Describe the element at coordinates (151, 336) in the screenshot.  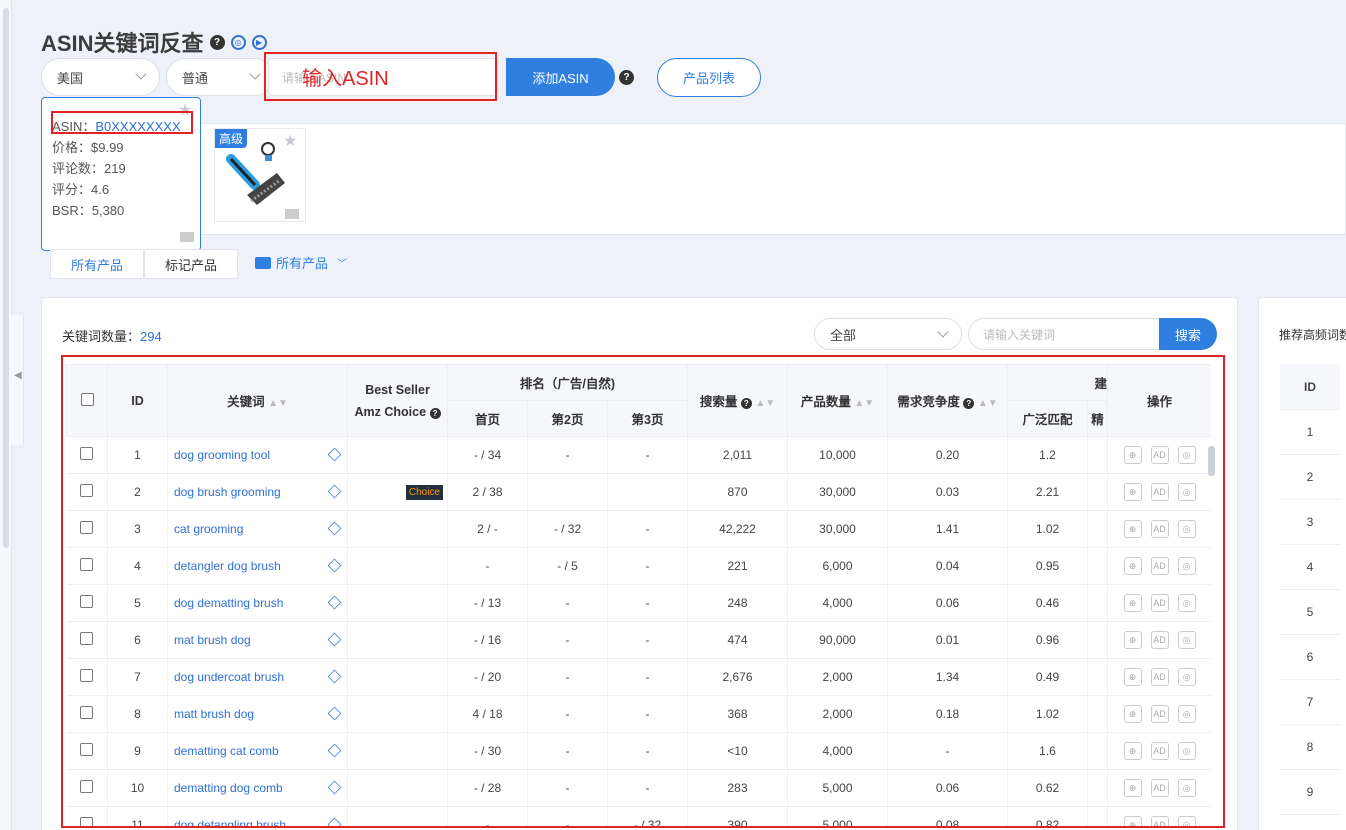
I see `keyword-count-value: 294` at that location.